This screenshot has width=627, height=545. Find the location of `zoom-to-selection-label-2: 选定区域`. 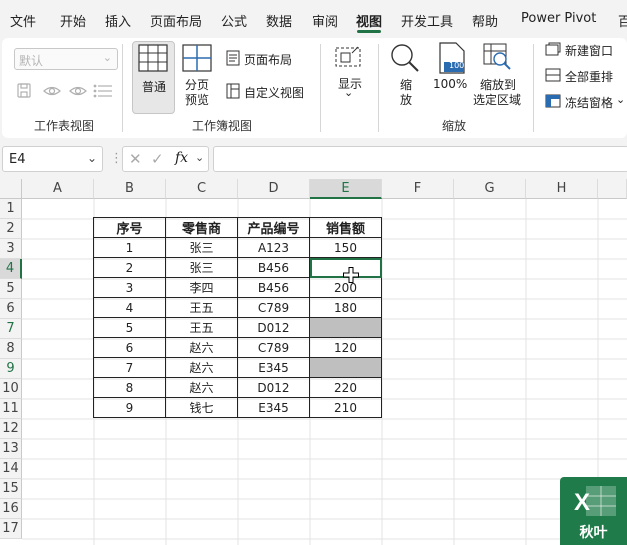

zoom-to-selection-label-2: 选定区域 is located at coordinates (497, 99).